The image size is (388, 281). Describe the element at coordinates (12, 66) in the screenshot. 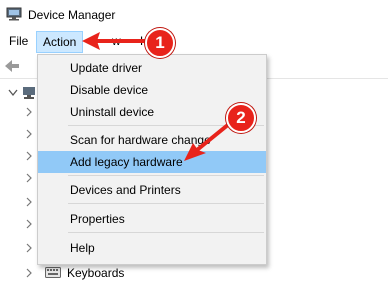

I see `back-arrow-icon` at that location.